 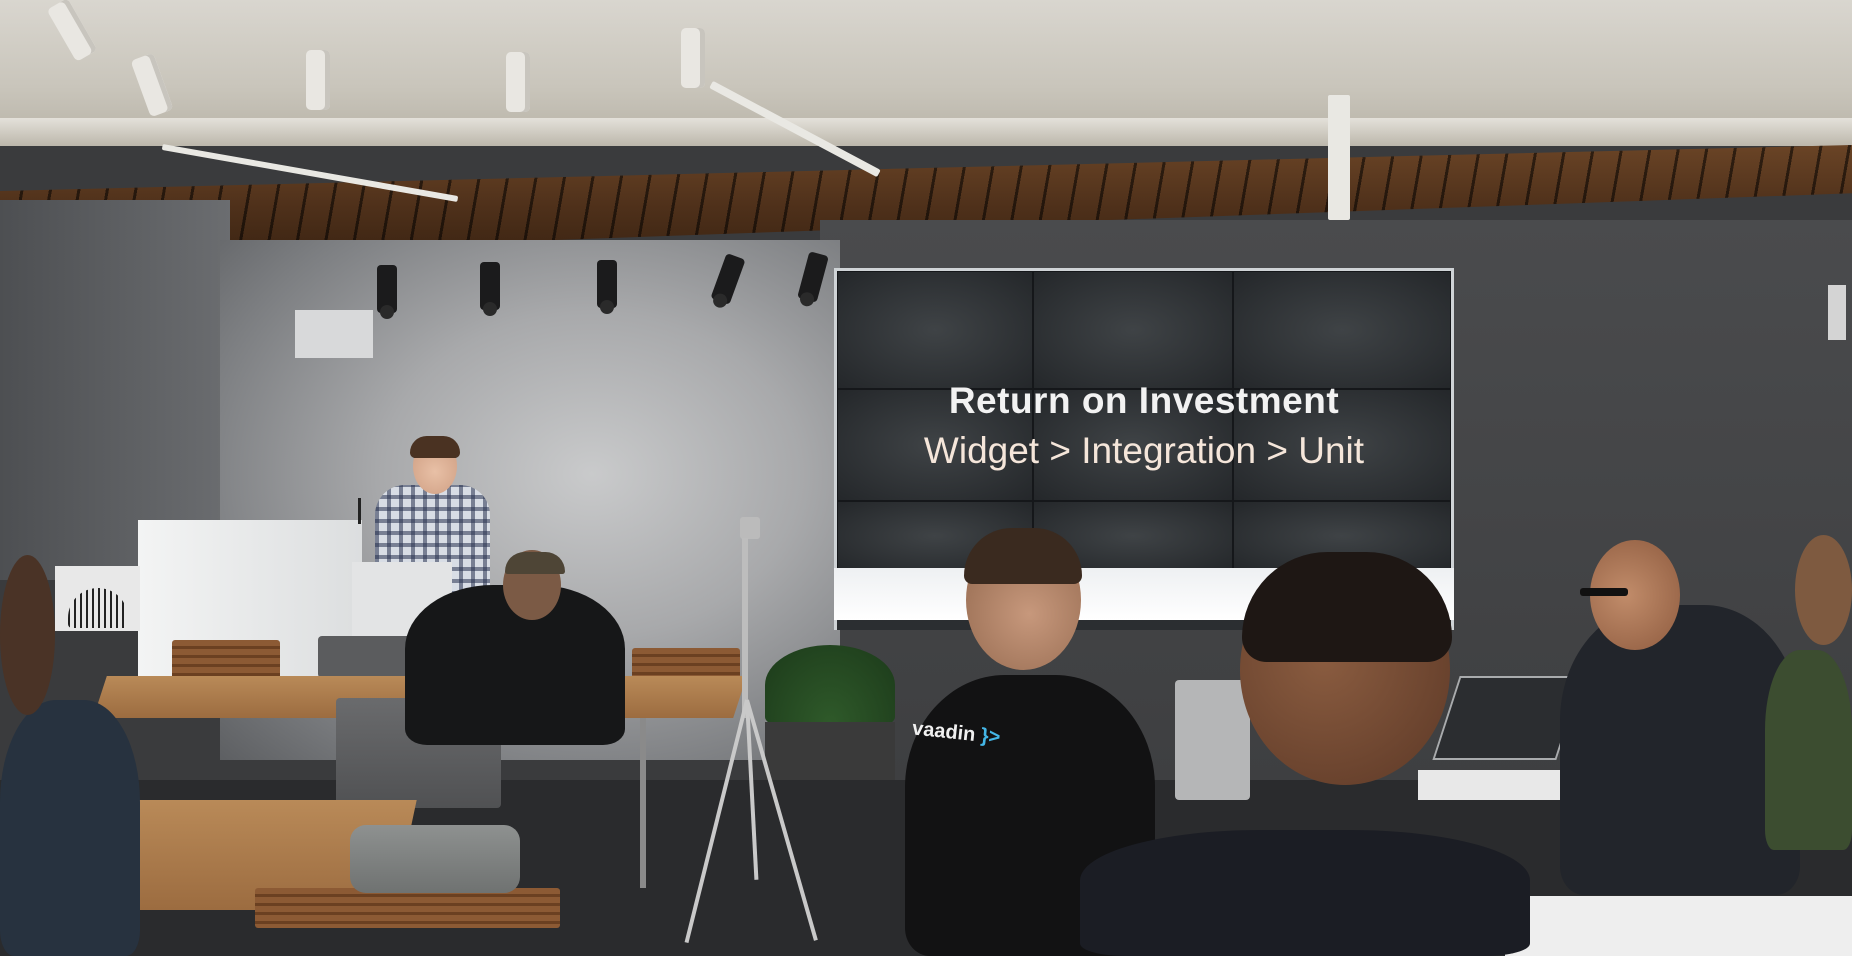 What do you see at coordinates (1680, 750) in the screenshot?
I see `audience-member-right` at bounding box center [1680, 750].